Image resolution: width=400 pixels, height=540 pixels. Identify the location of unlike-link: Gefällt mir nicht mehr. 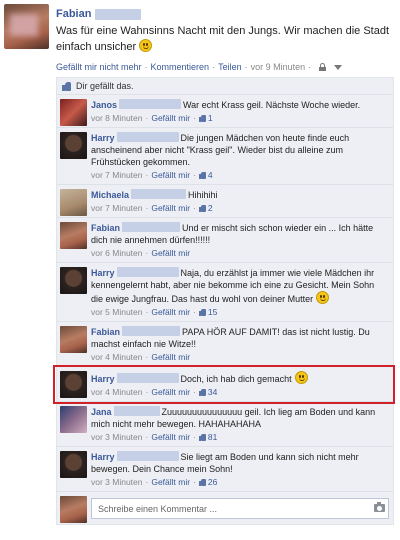
(99, 67).